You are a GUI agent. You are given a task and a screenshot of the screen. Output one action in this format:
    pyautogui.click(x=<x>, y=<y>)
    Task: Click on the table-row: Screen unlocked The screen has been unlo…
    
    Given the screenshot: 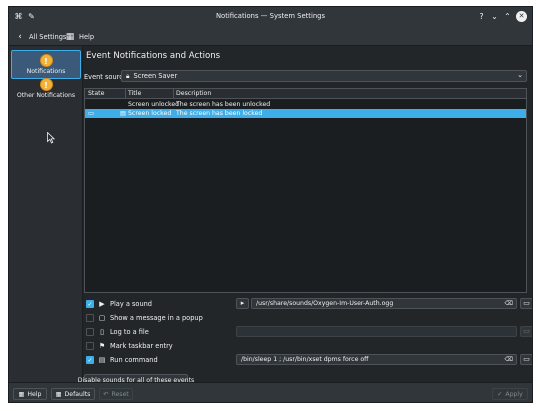 What is the action you would take?
    pyautogui.click(x=305, y=104)
    